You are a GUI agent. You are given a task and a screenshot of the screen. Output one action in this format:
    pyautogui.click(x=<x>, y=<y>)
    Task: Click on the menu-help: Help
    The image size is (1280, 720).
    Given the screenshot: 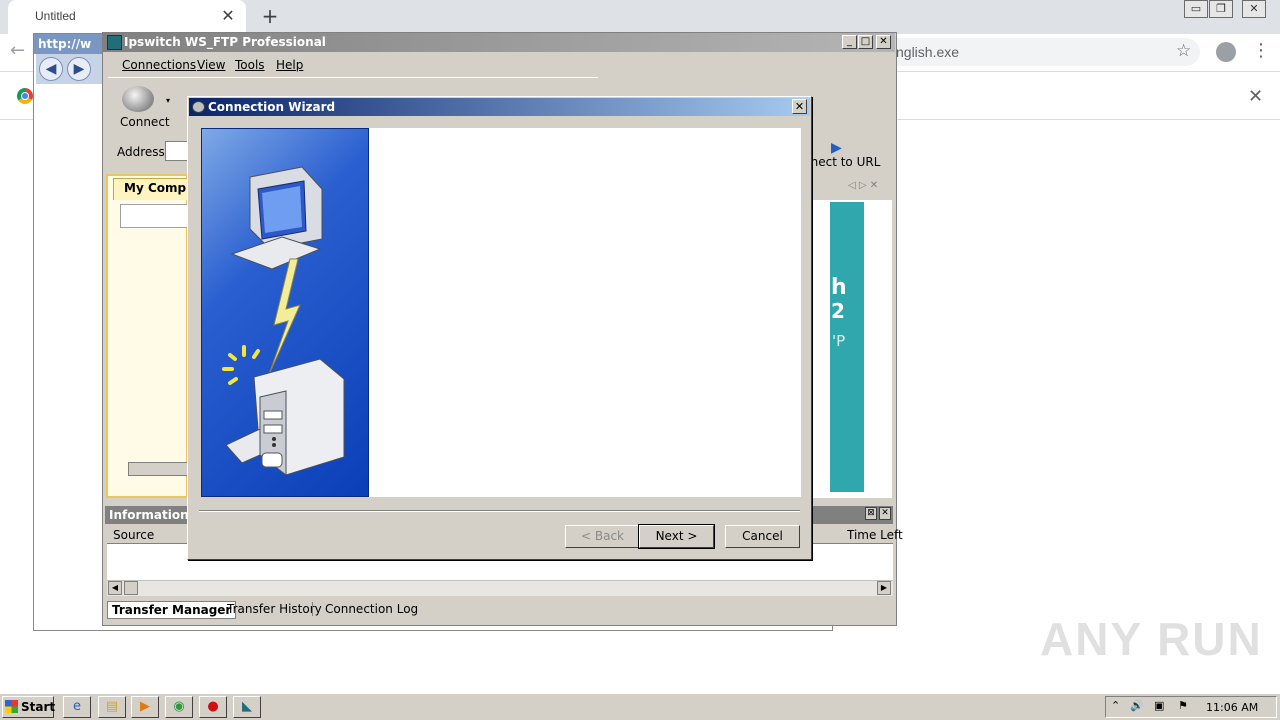 What is the action you would take?
    pyautogui.click(x=289, y=65)
    